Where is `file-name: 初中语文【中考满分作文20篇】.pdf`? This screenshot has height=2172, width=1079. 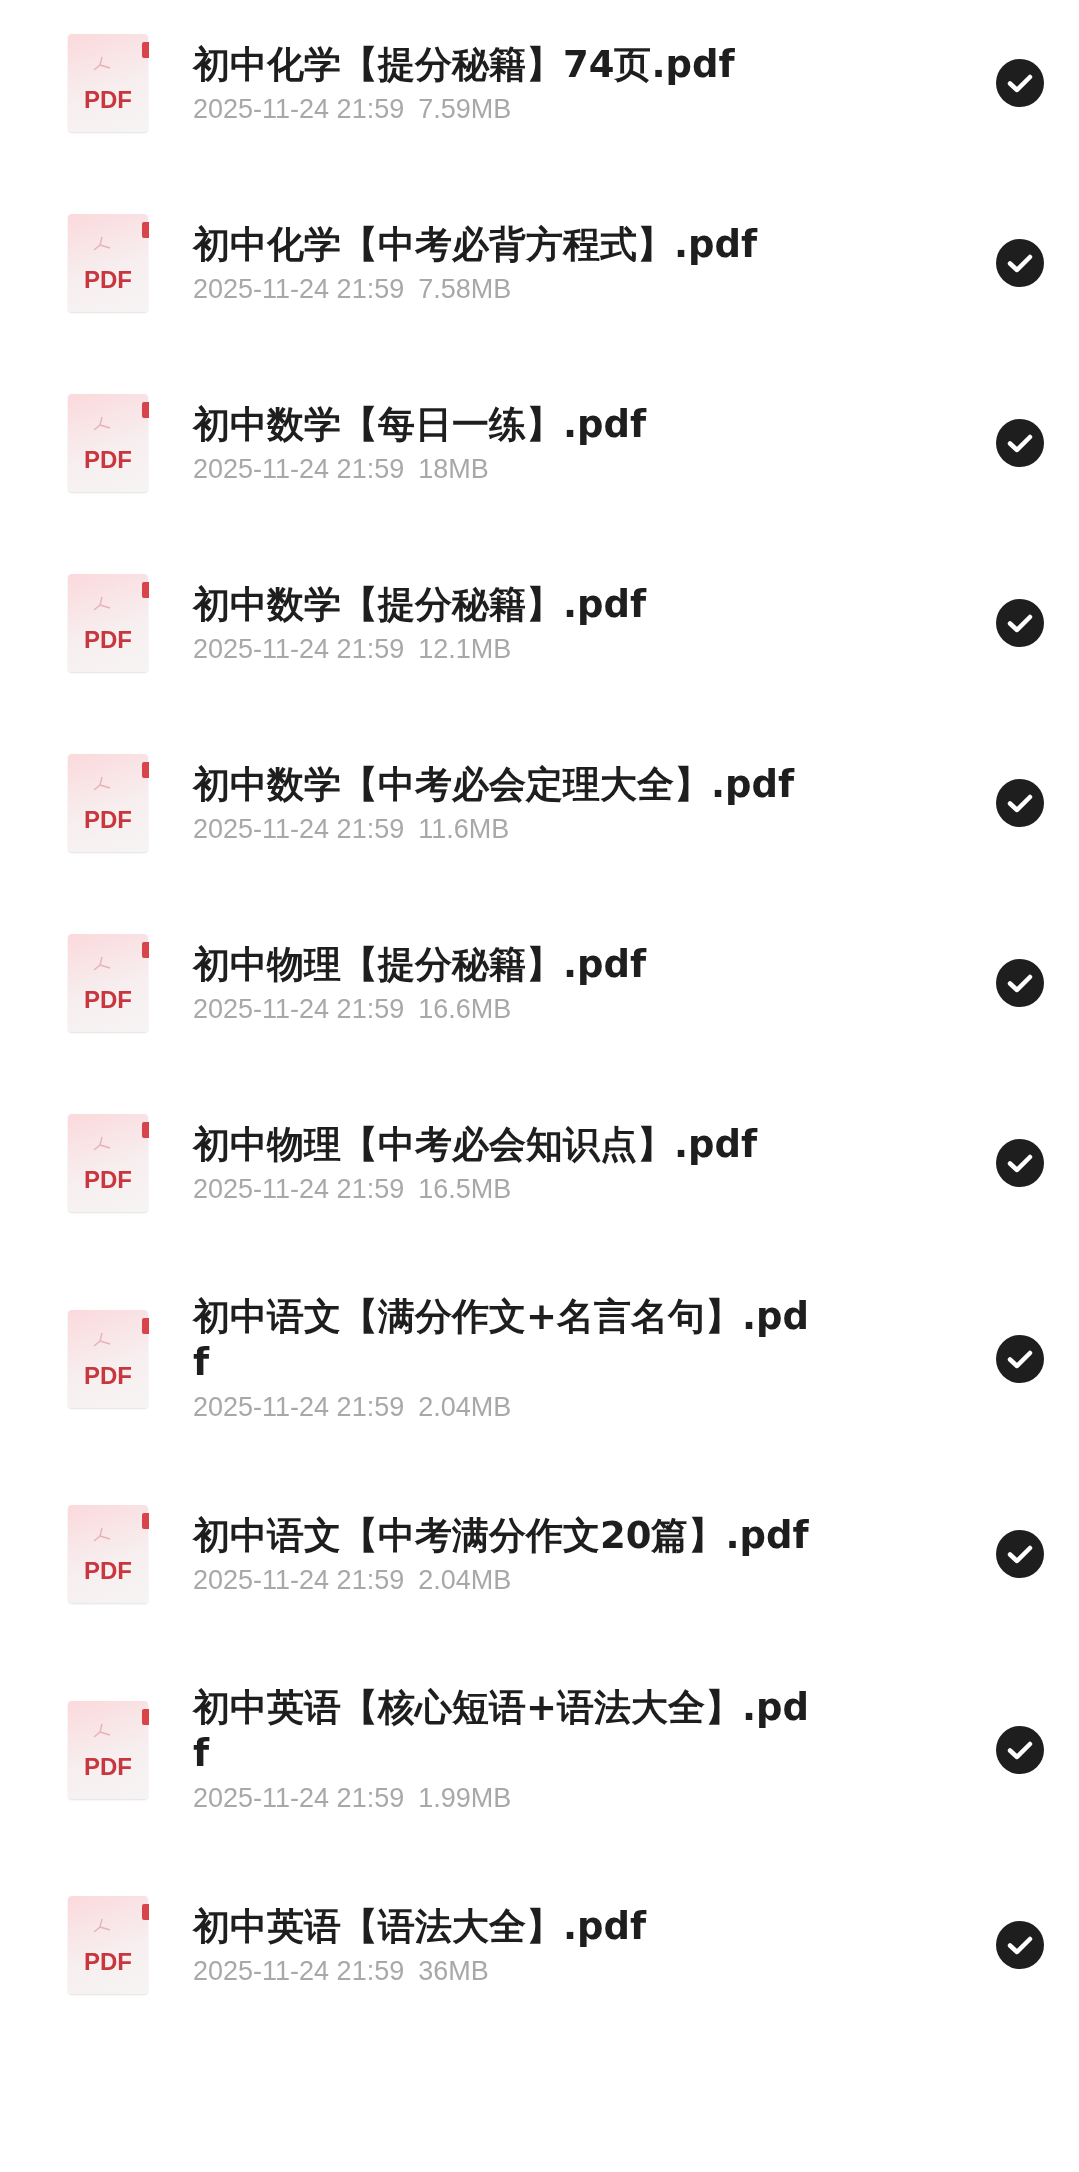
file-name: 初中语文【中考满分作文20篇】.pdf is located at coordinates (501, 1535).